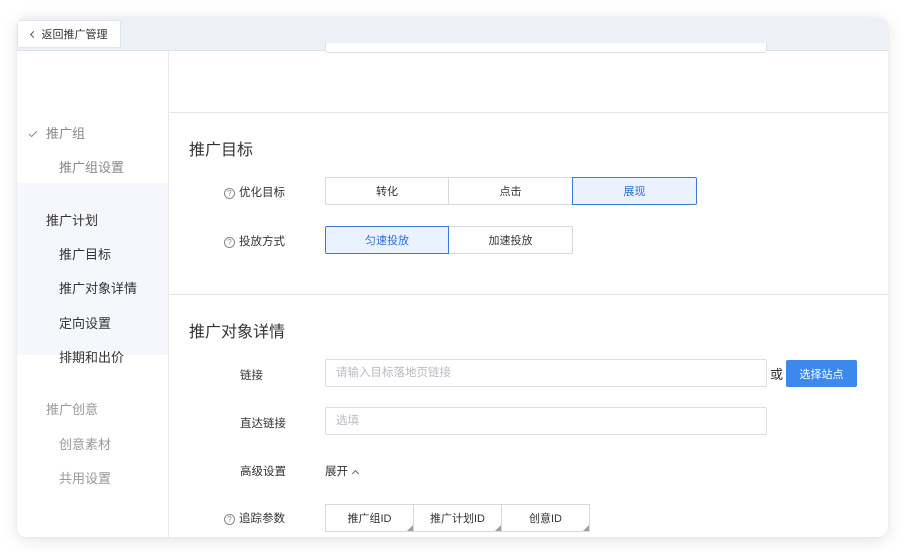 The height and width of the screenshot is (554, 905). What do you see at coordinates (546, 48) in the screenshot?
I see `previous-input-field` at bounding box center [546, 48].